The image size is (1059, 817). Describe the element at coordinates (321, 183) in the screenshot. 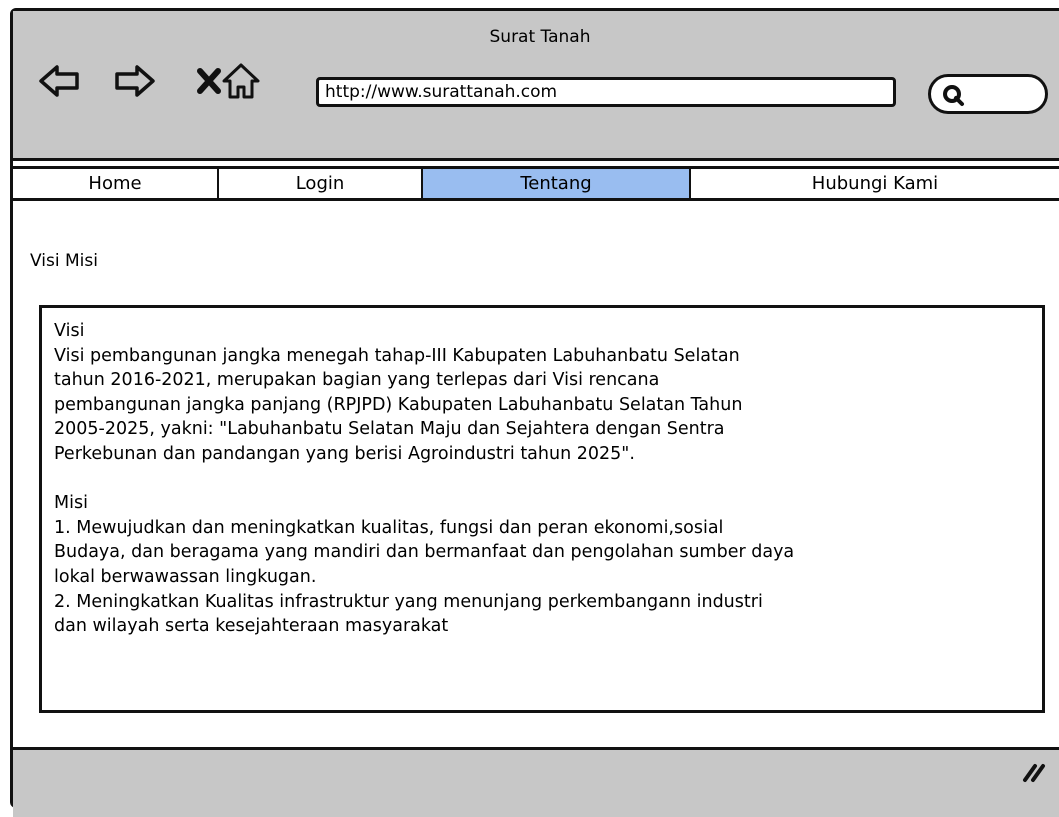

I see `nav-item-login: Login` at that location.